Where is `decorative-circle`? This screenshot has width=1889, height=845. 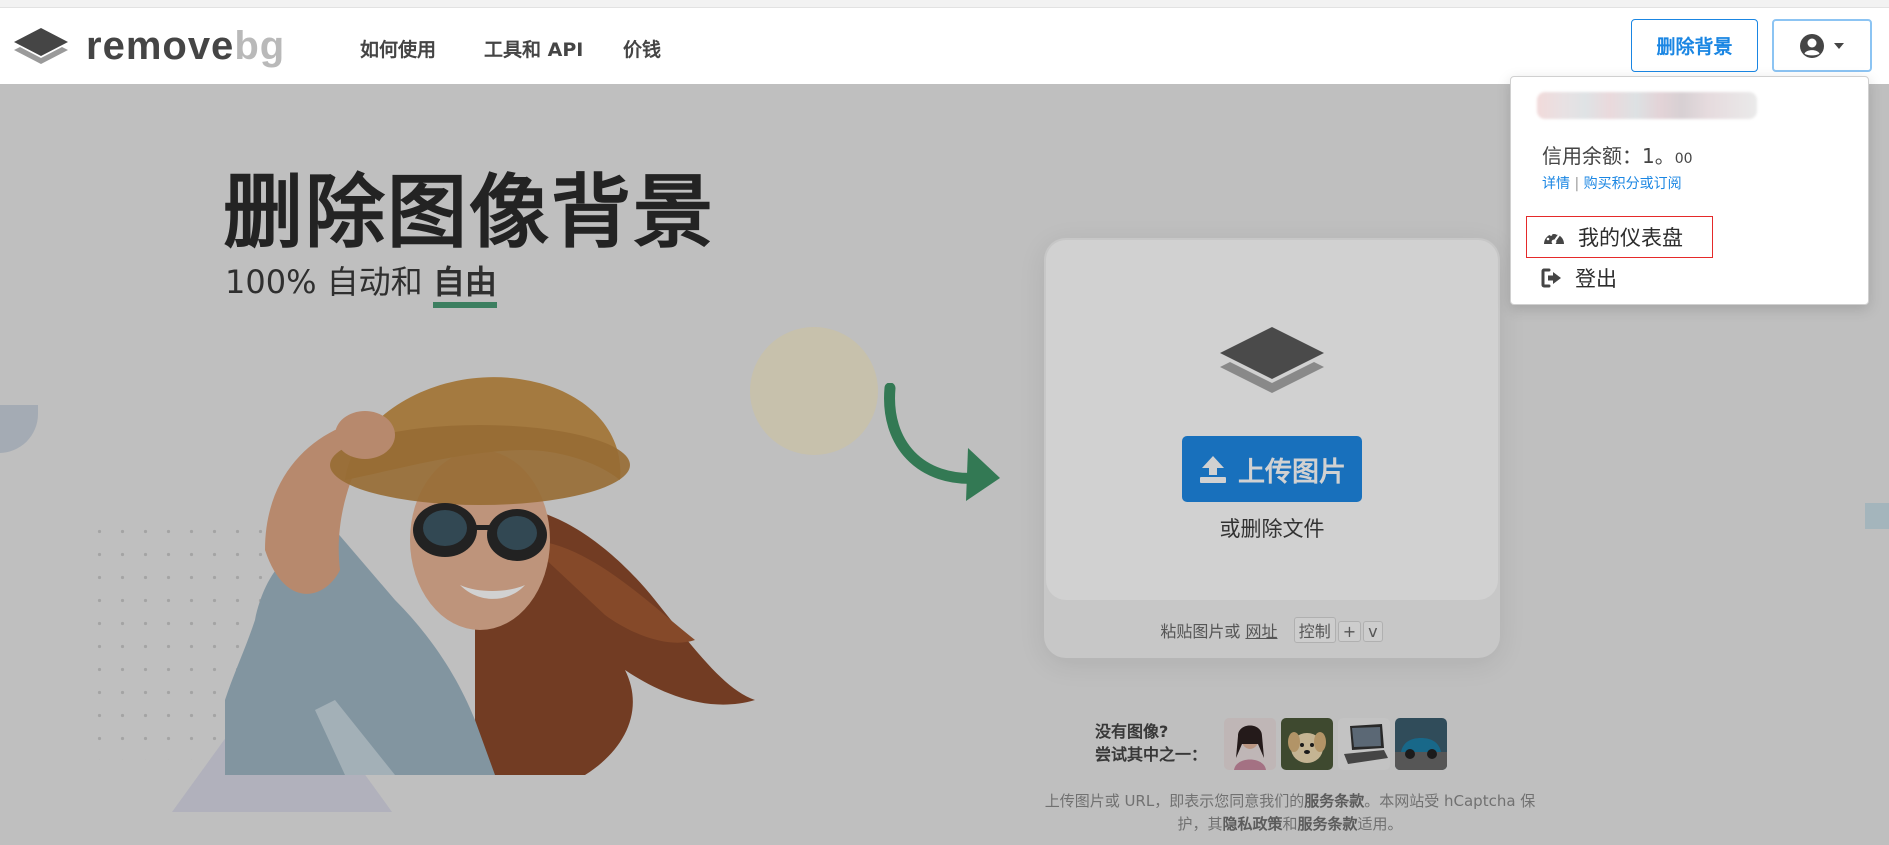
decorative-circle is located at coordinates (814, 391).